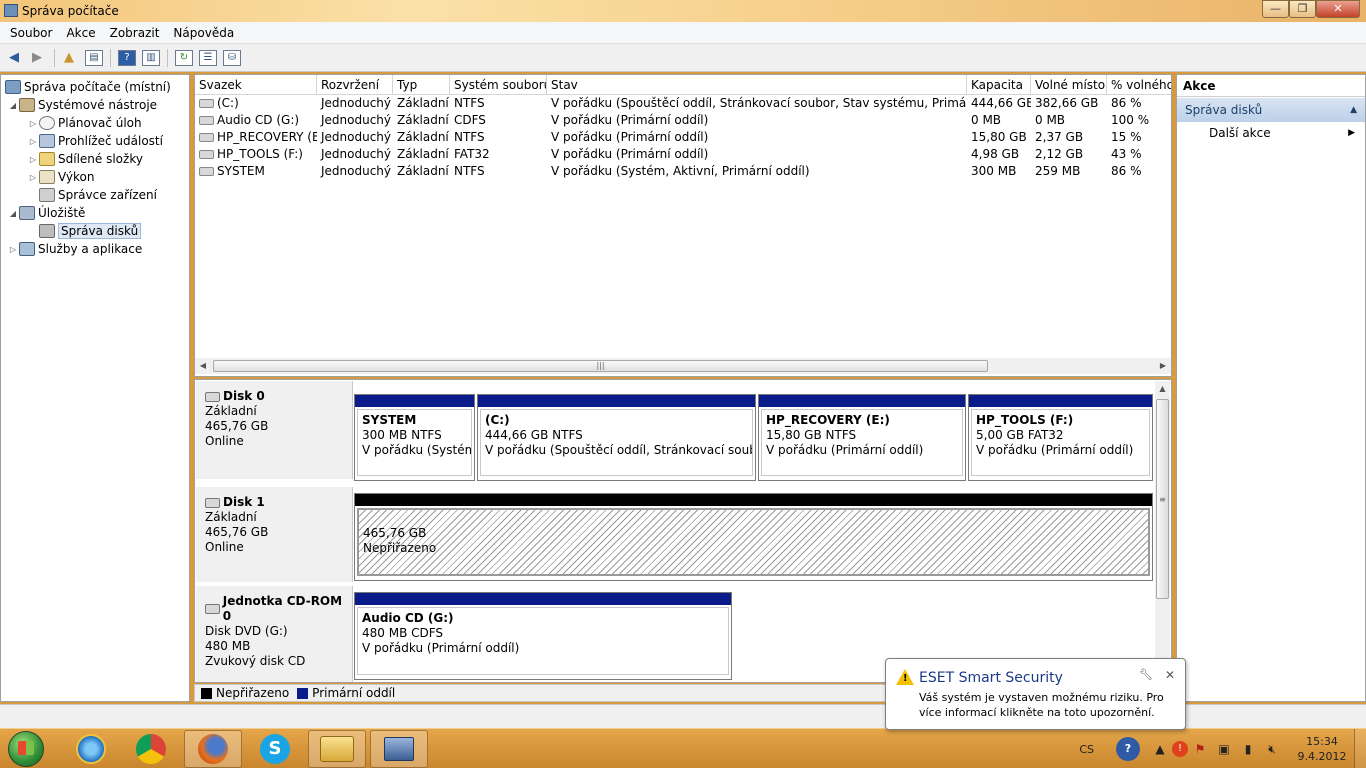  What do you see at coordinates (232, 57) in the screenshot?
I see `rescan-disks-icon: ⛁` at bounding box center [232, 57].